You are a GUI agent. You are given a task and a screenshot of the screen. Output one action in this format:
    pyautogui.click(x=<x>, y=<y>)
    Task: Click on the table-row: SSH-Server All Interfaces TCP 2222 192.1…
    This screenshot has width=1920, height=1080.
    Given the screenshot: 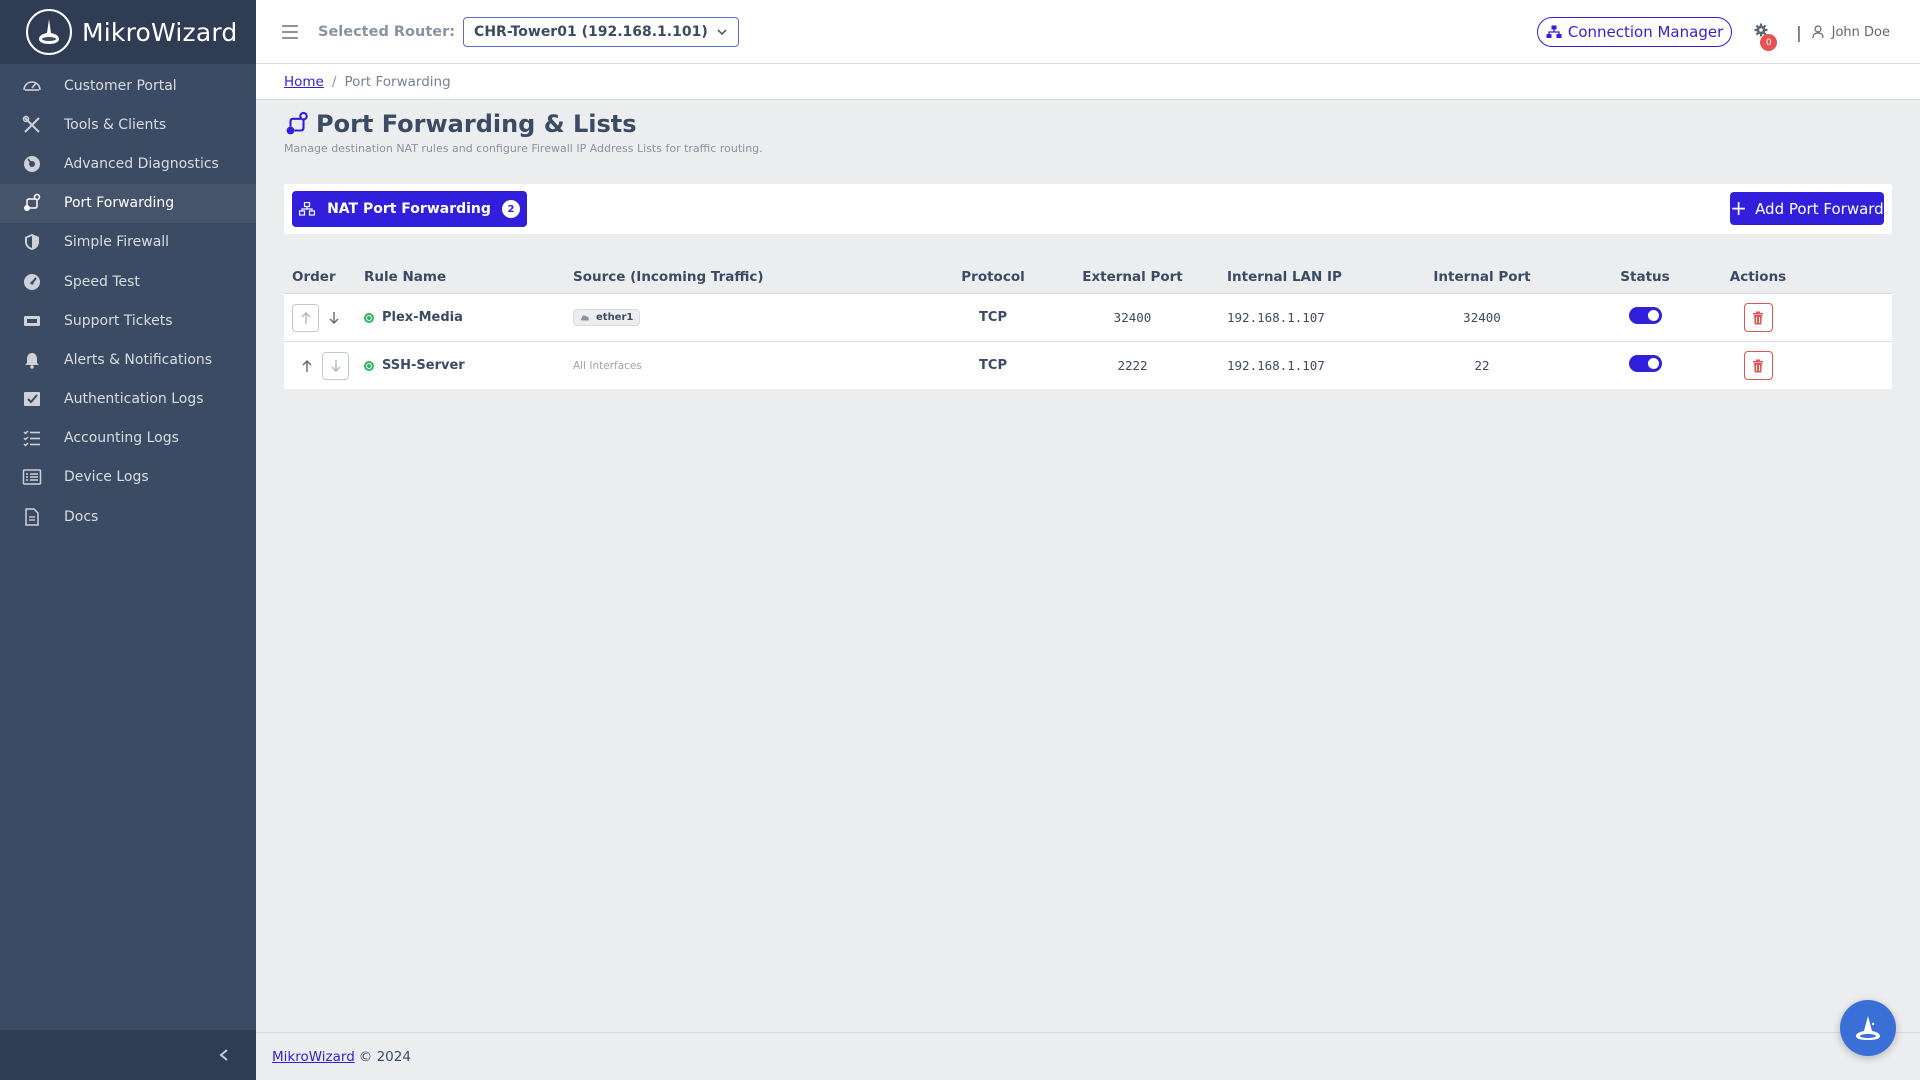 What is the action you would take?
    pyautogui.click(x=1088, y=365)
    